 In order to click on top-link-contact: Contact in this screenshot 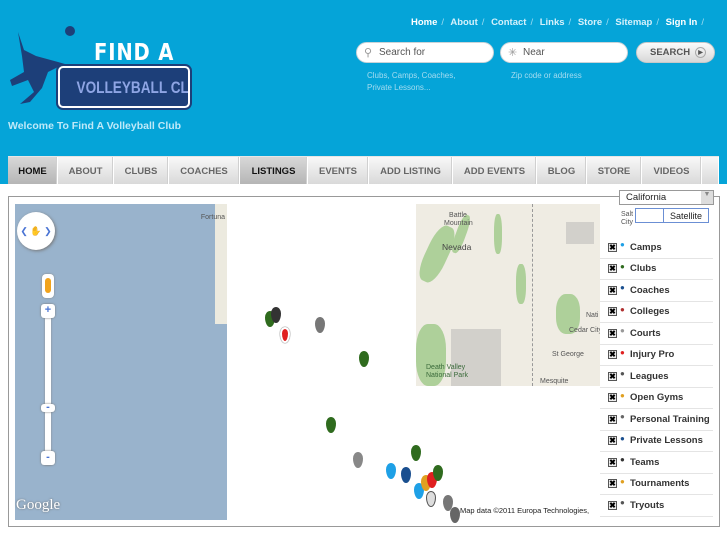, I will do `click(508, 22)`.